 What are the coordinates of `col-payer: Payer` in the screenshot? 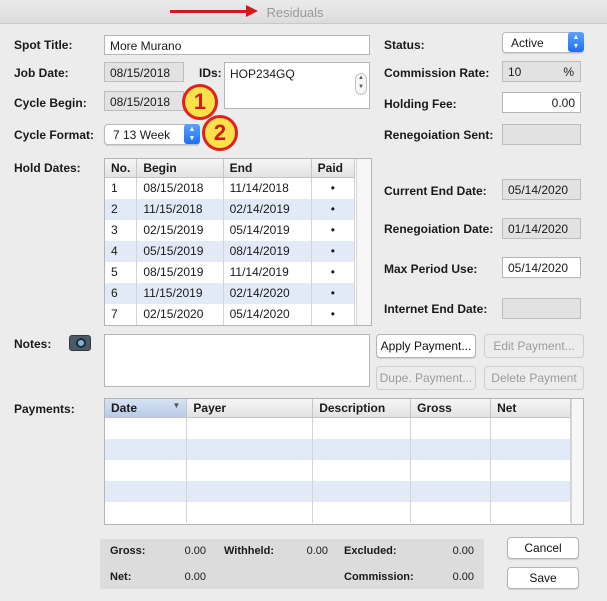 It's located at (250, 408).